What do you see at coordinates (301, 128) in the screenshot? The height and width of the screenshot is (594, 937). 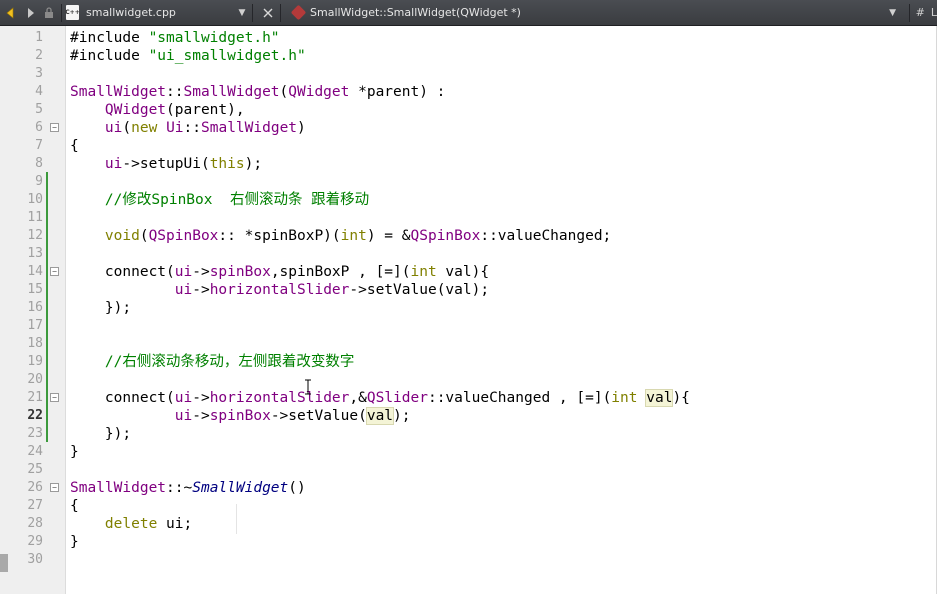 I see `code-token: )` at bounding box center [301, 128].